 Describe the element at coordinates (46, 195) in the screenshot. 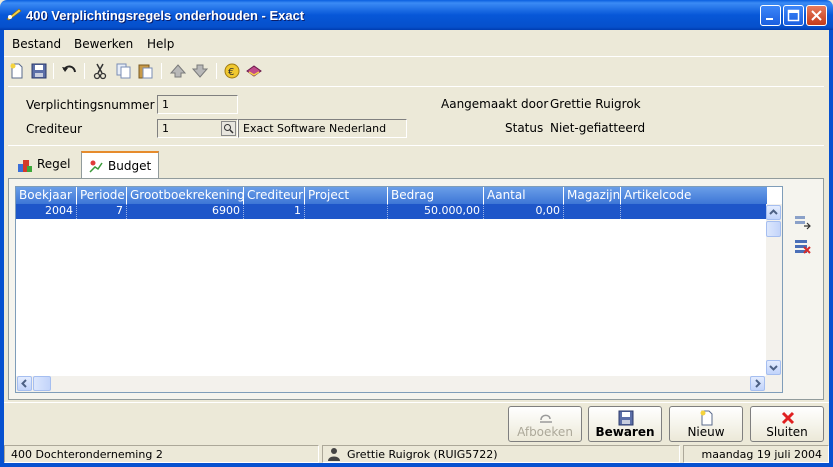

I see `column-header-boekjaar: Boekjaar` at that location.